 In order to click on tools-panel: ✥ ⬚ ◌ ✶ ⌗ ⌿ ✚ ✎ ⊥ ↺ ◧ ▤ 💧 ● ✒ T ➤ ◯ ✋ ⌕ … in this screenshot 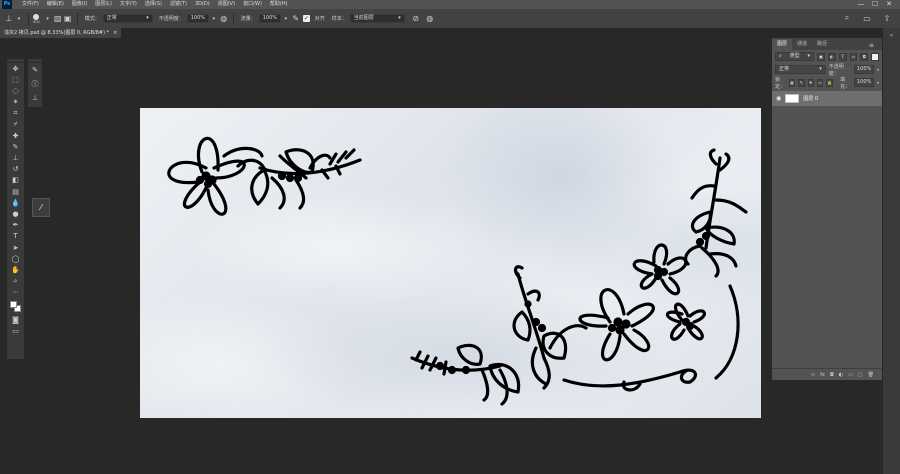, I will do `click(15, 209)`.